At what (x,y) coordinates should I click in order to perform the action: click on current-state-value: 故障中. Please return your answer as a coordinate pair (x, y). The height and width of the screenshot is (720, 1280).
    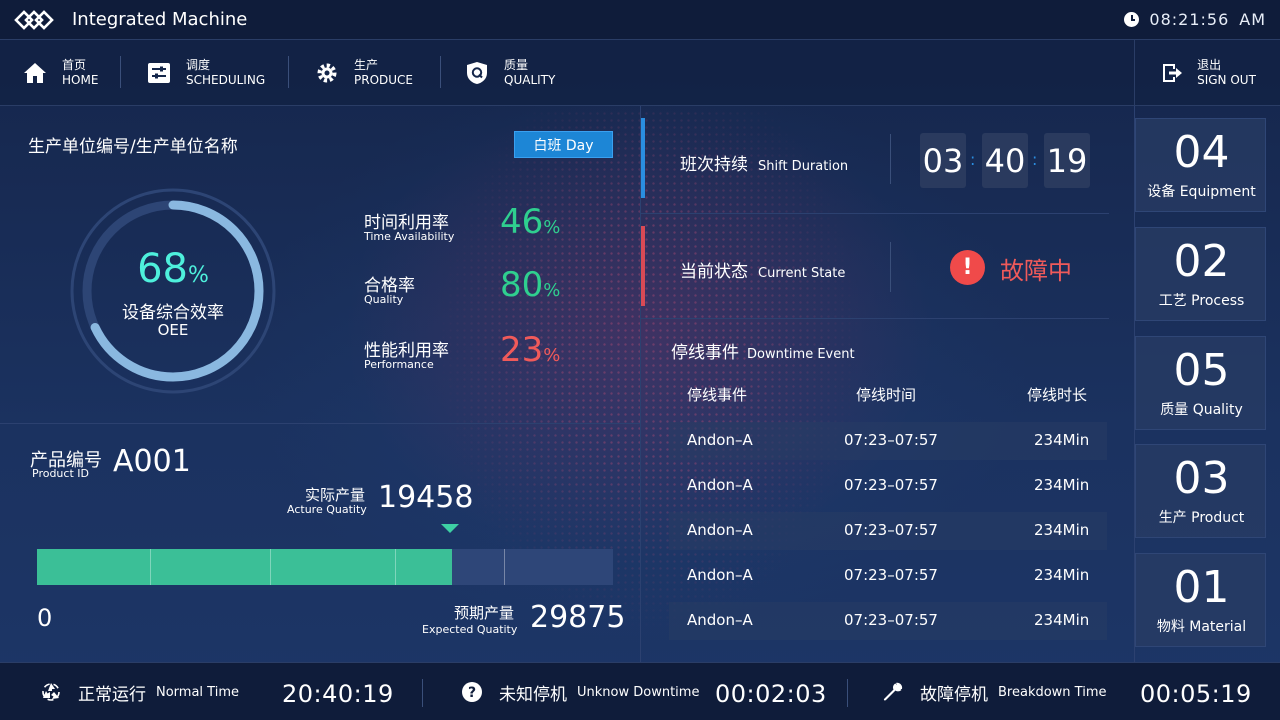
    Looking at the image, I should click on (1036, 271).